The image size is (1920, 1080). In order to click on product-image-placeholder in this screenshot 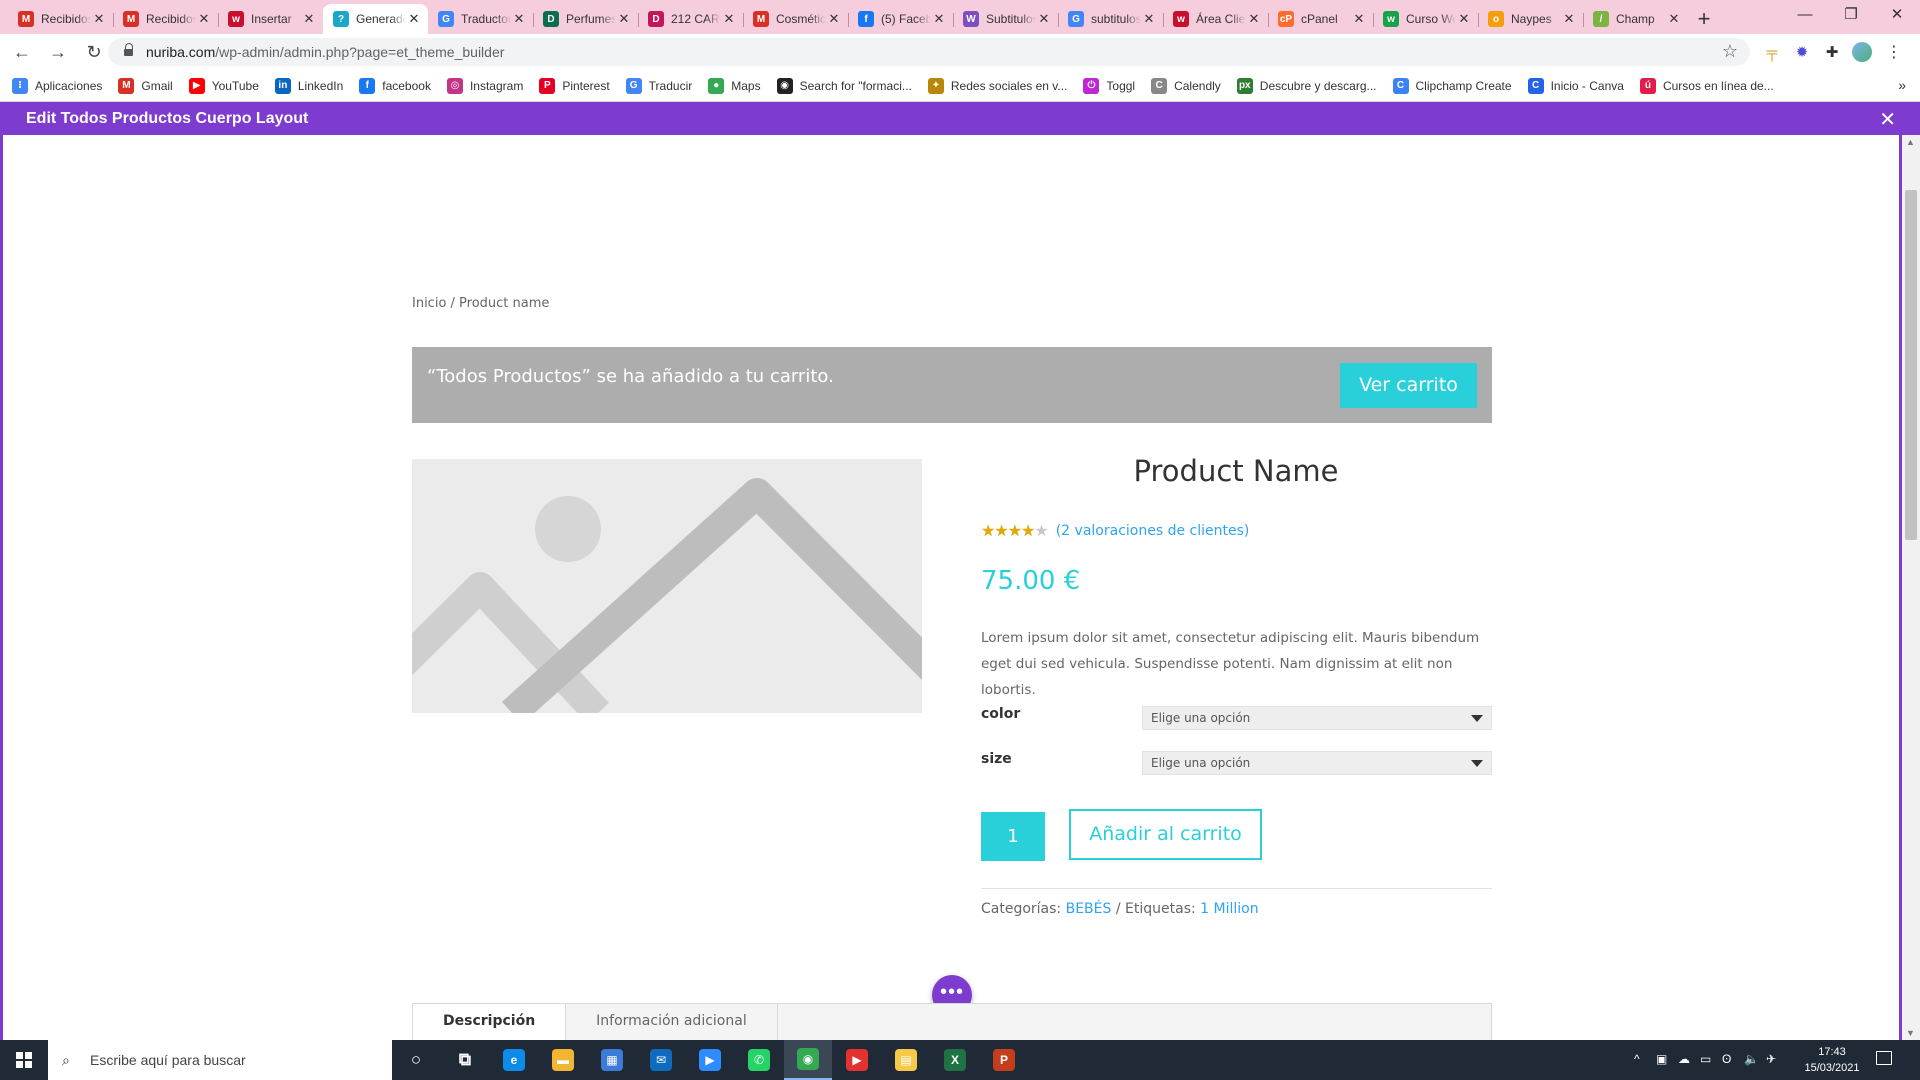, I will do `click(667, 586)`.